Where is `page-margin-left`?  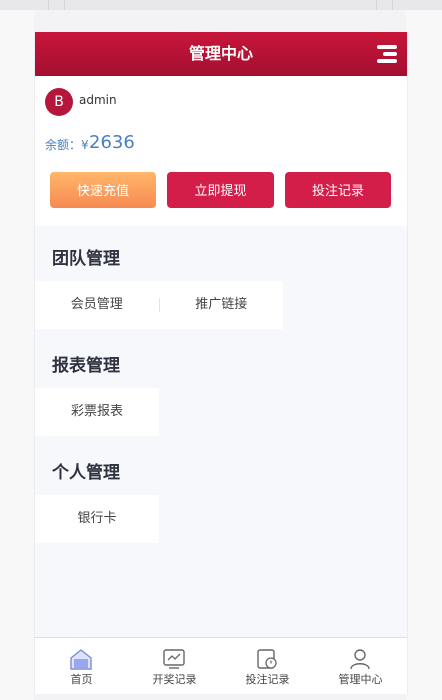
page-margin-left is located at coordinates (17, 355).